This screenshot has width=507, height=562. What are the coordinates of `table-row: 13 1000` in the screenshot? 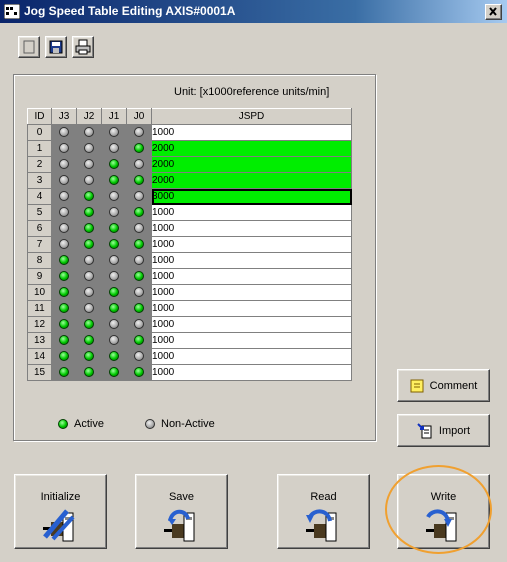 It's located at (189, 340).